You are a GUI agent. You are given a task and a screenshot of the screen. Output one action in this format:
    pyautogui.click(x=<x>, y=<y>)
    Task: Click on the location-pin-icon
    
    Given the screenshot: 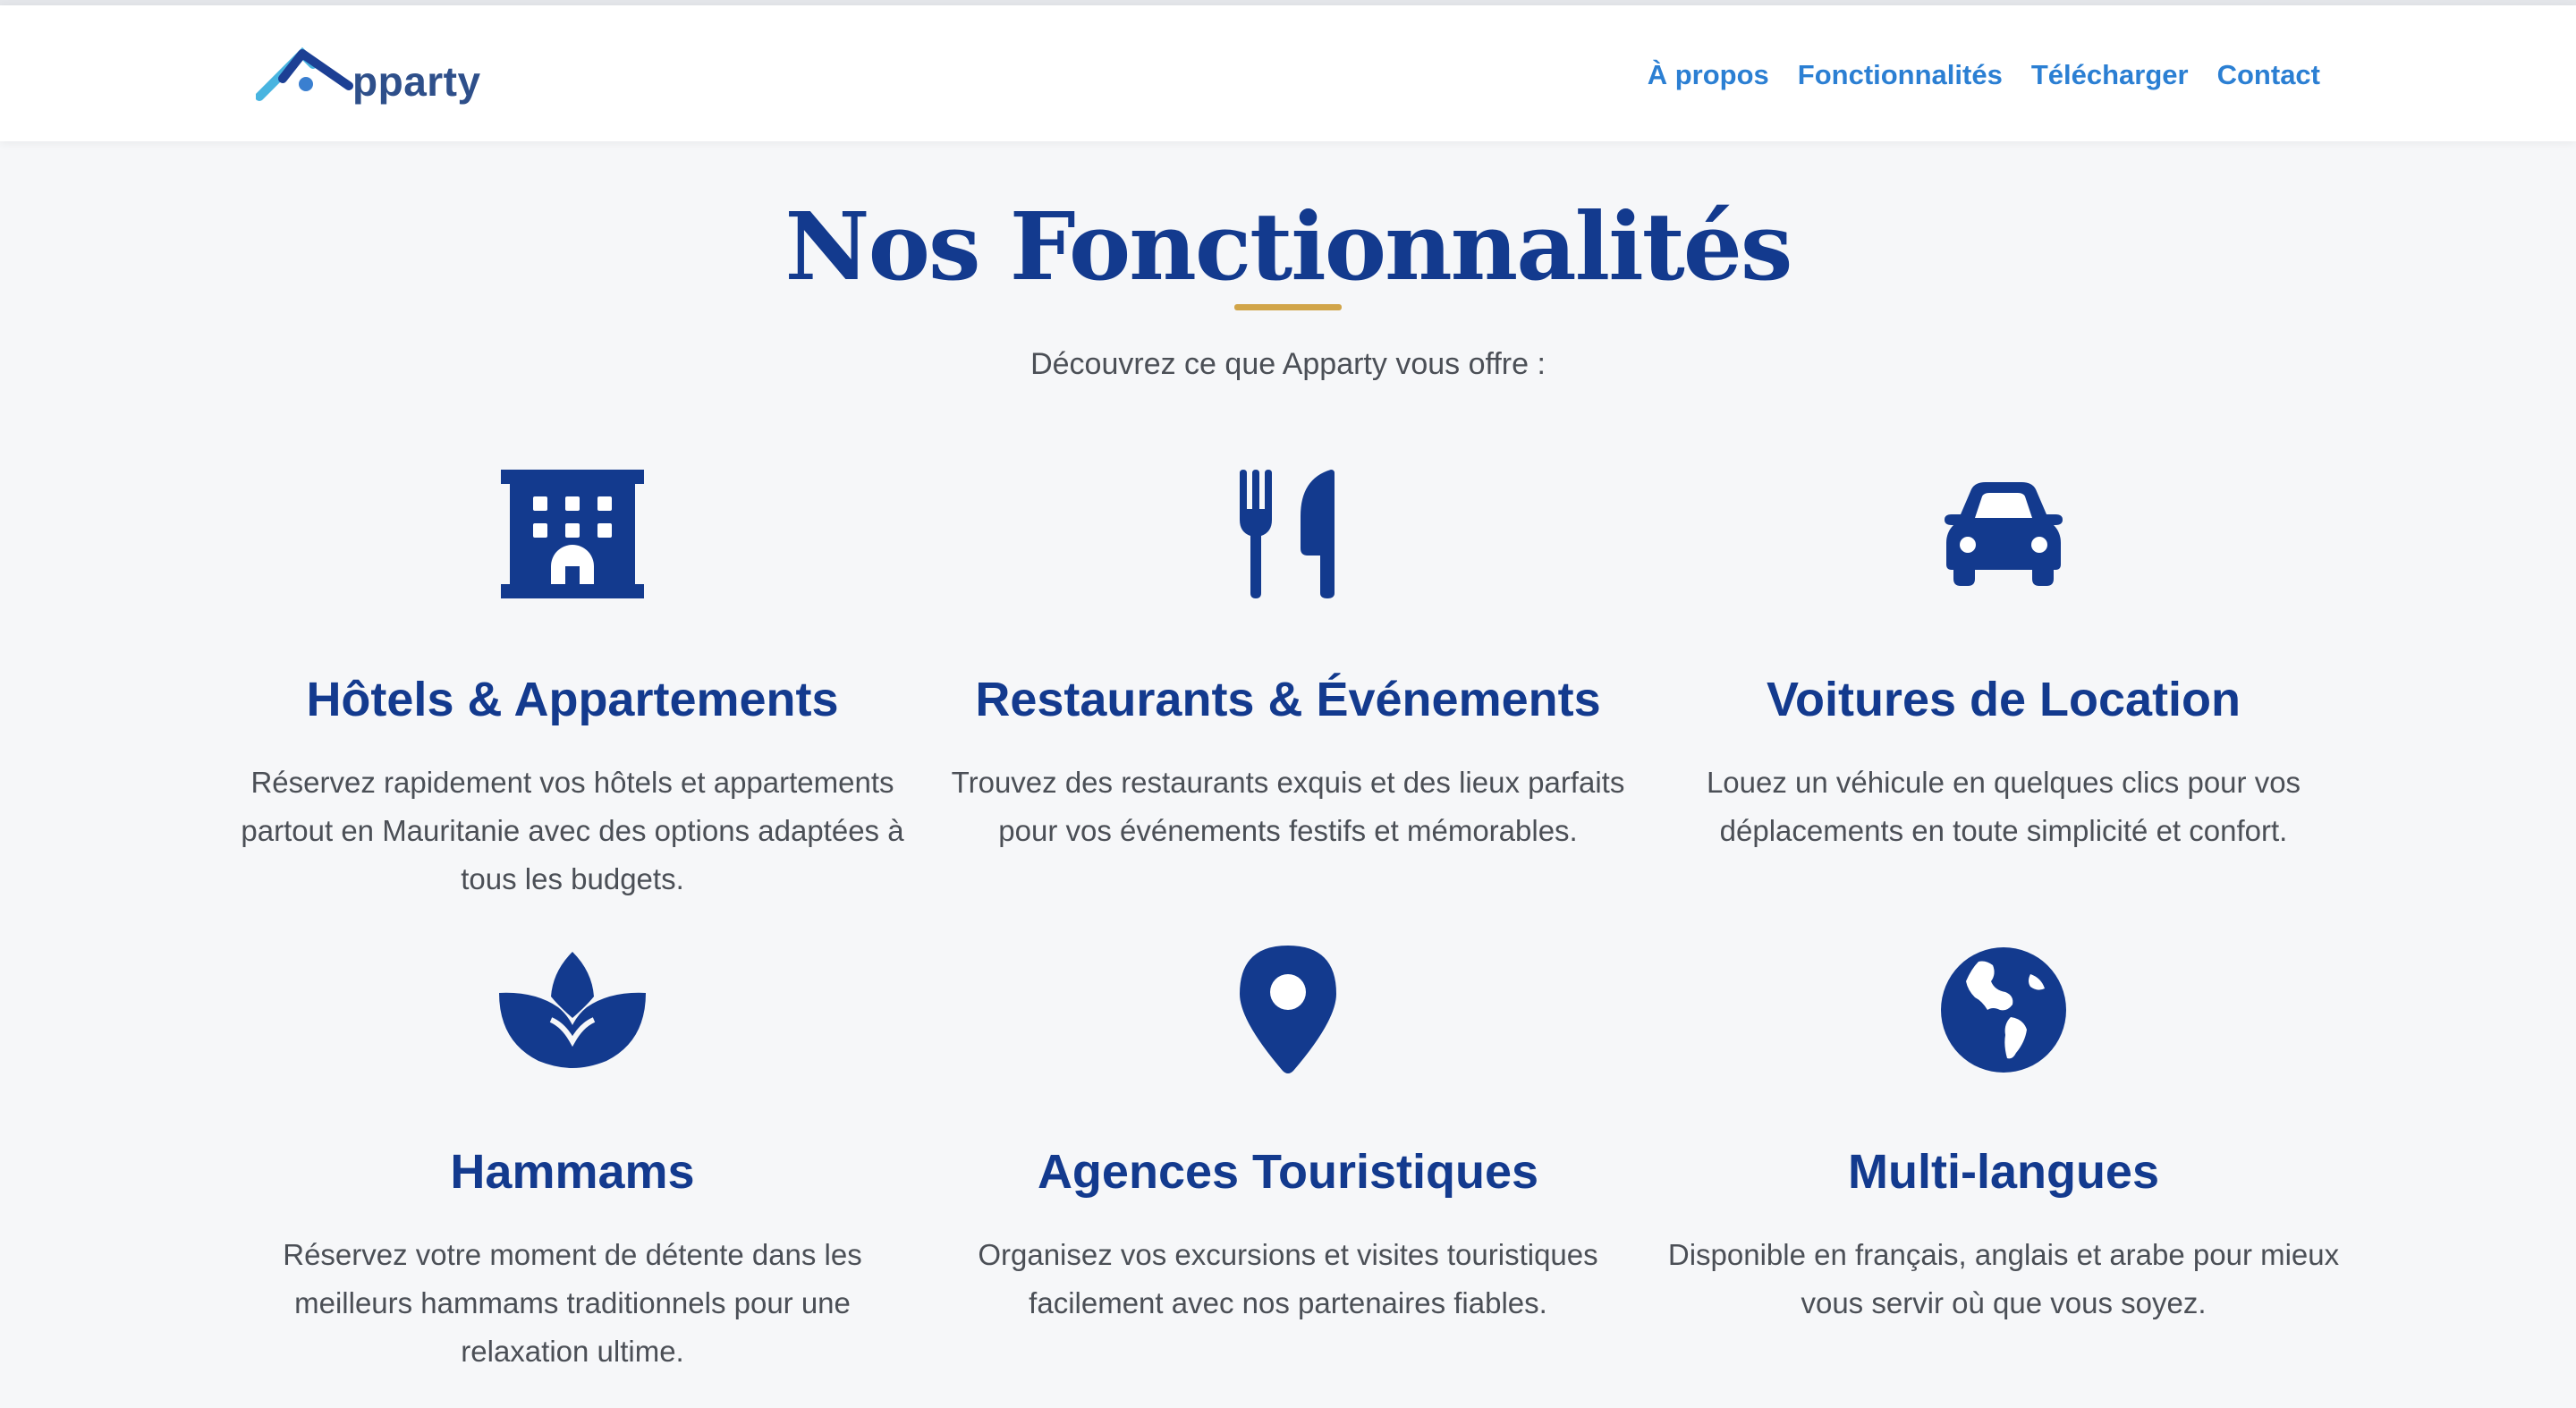 What is the action you would take?
    pyautogui.click(x=1288, y=1010)
    